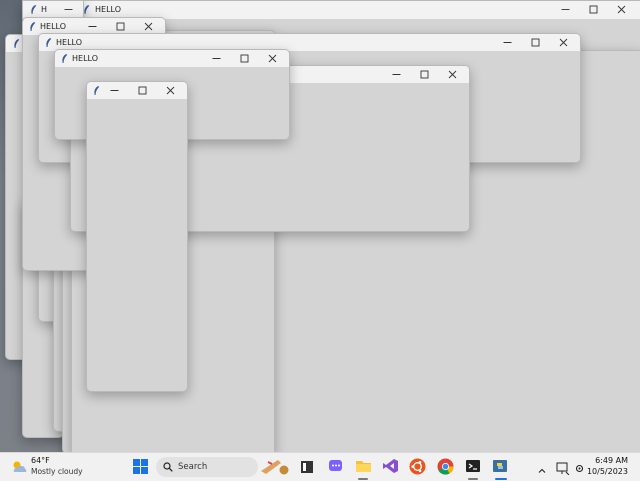 This screenshot has width=640, height=481. I want to click on taskbar-app-paint-tools, so click(275, 466).